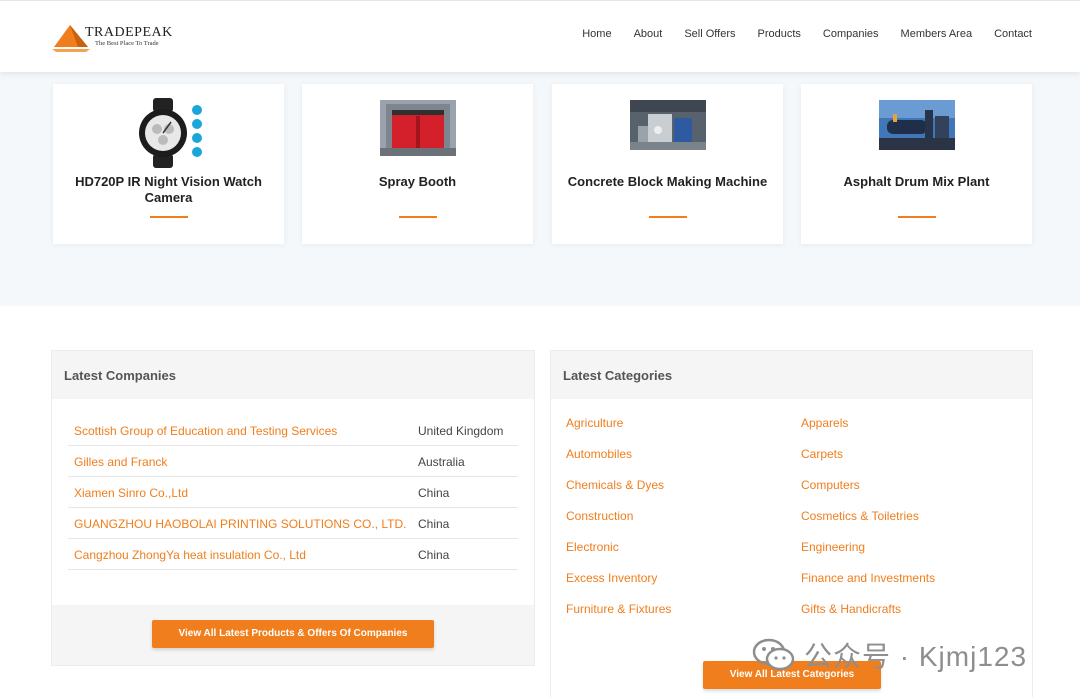 This screenshot has height=697, width=1080. I want to click on category-link-cosmetics-toiletries: Cosmetics & Toiletries, so click(860, 516).